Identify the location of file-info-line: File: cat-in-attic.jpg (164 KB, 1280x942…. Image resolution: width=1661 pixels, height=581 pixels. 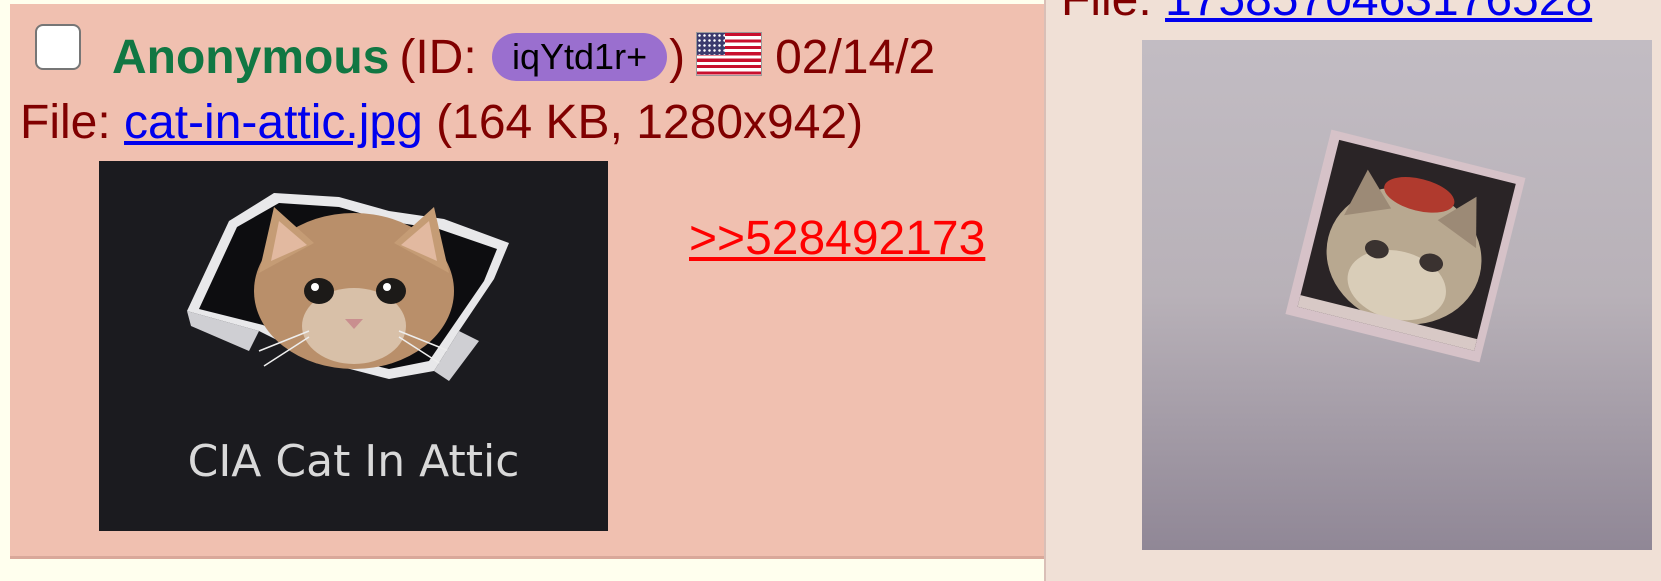
(441, 123).